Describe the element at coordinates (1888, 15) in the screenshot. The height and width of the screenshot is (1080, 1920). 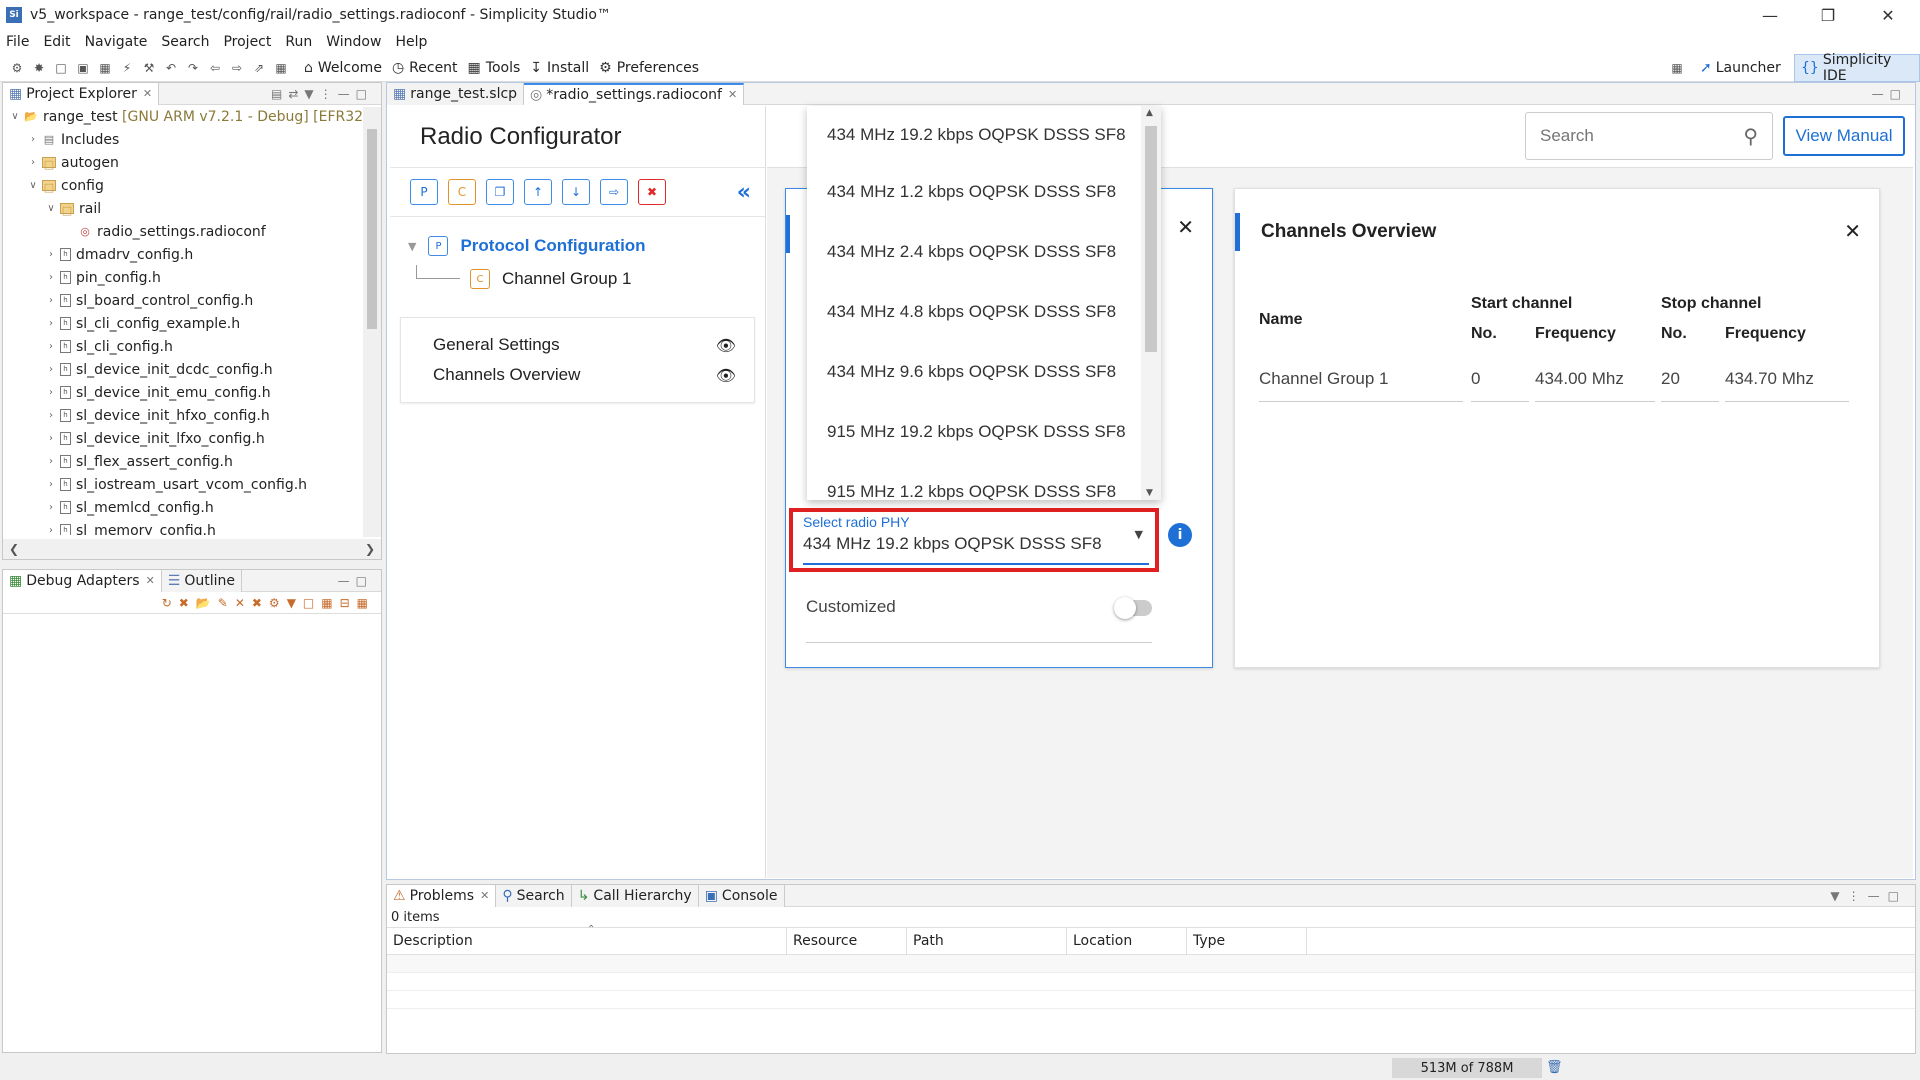
I see `close-window-button: ✕` at that location.